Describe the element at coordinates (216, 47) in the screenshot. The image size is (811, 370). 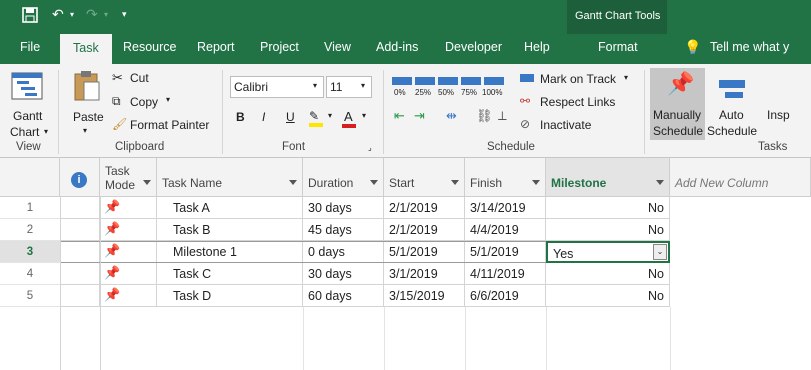
I see `tab-report: Report` at that location.